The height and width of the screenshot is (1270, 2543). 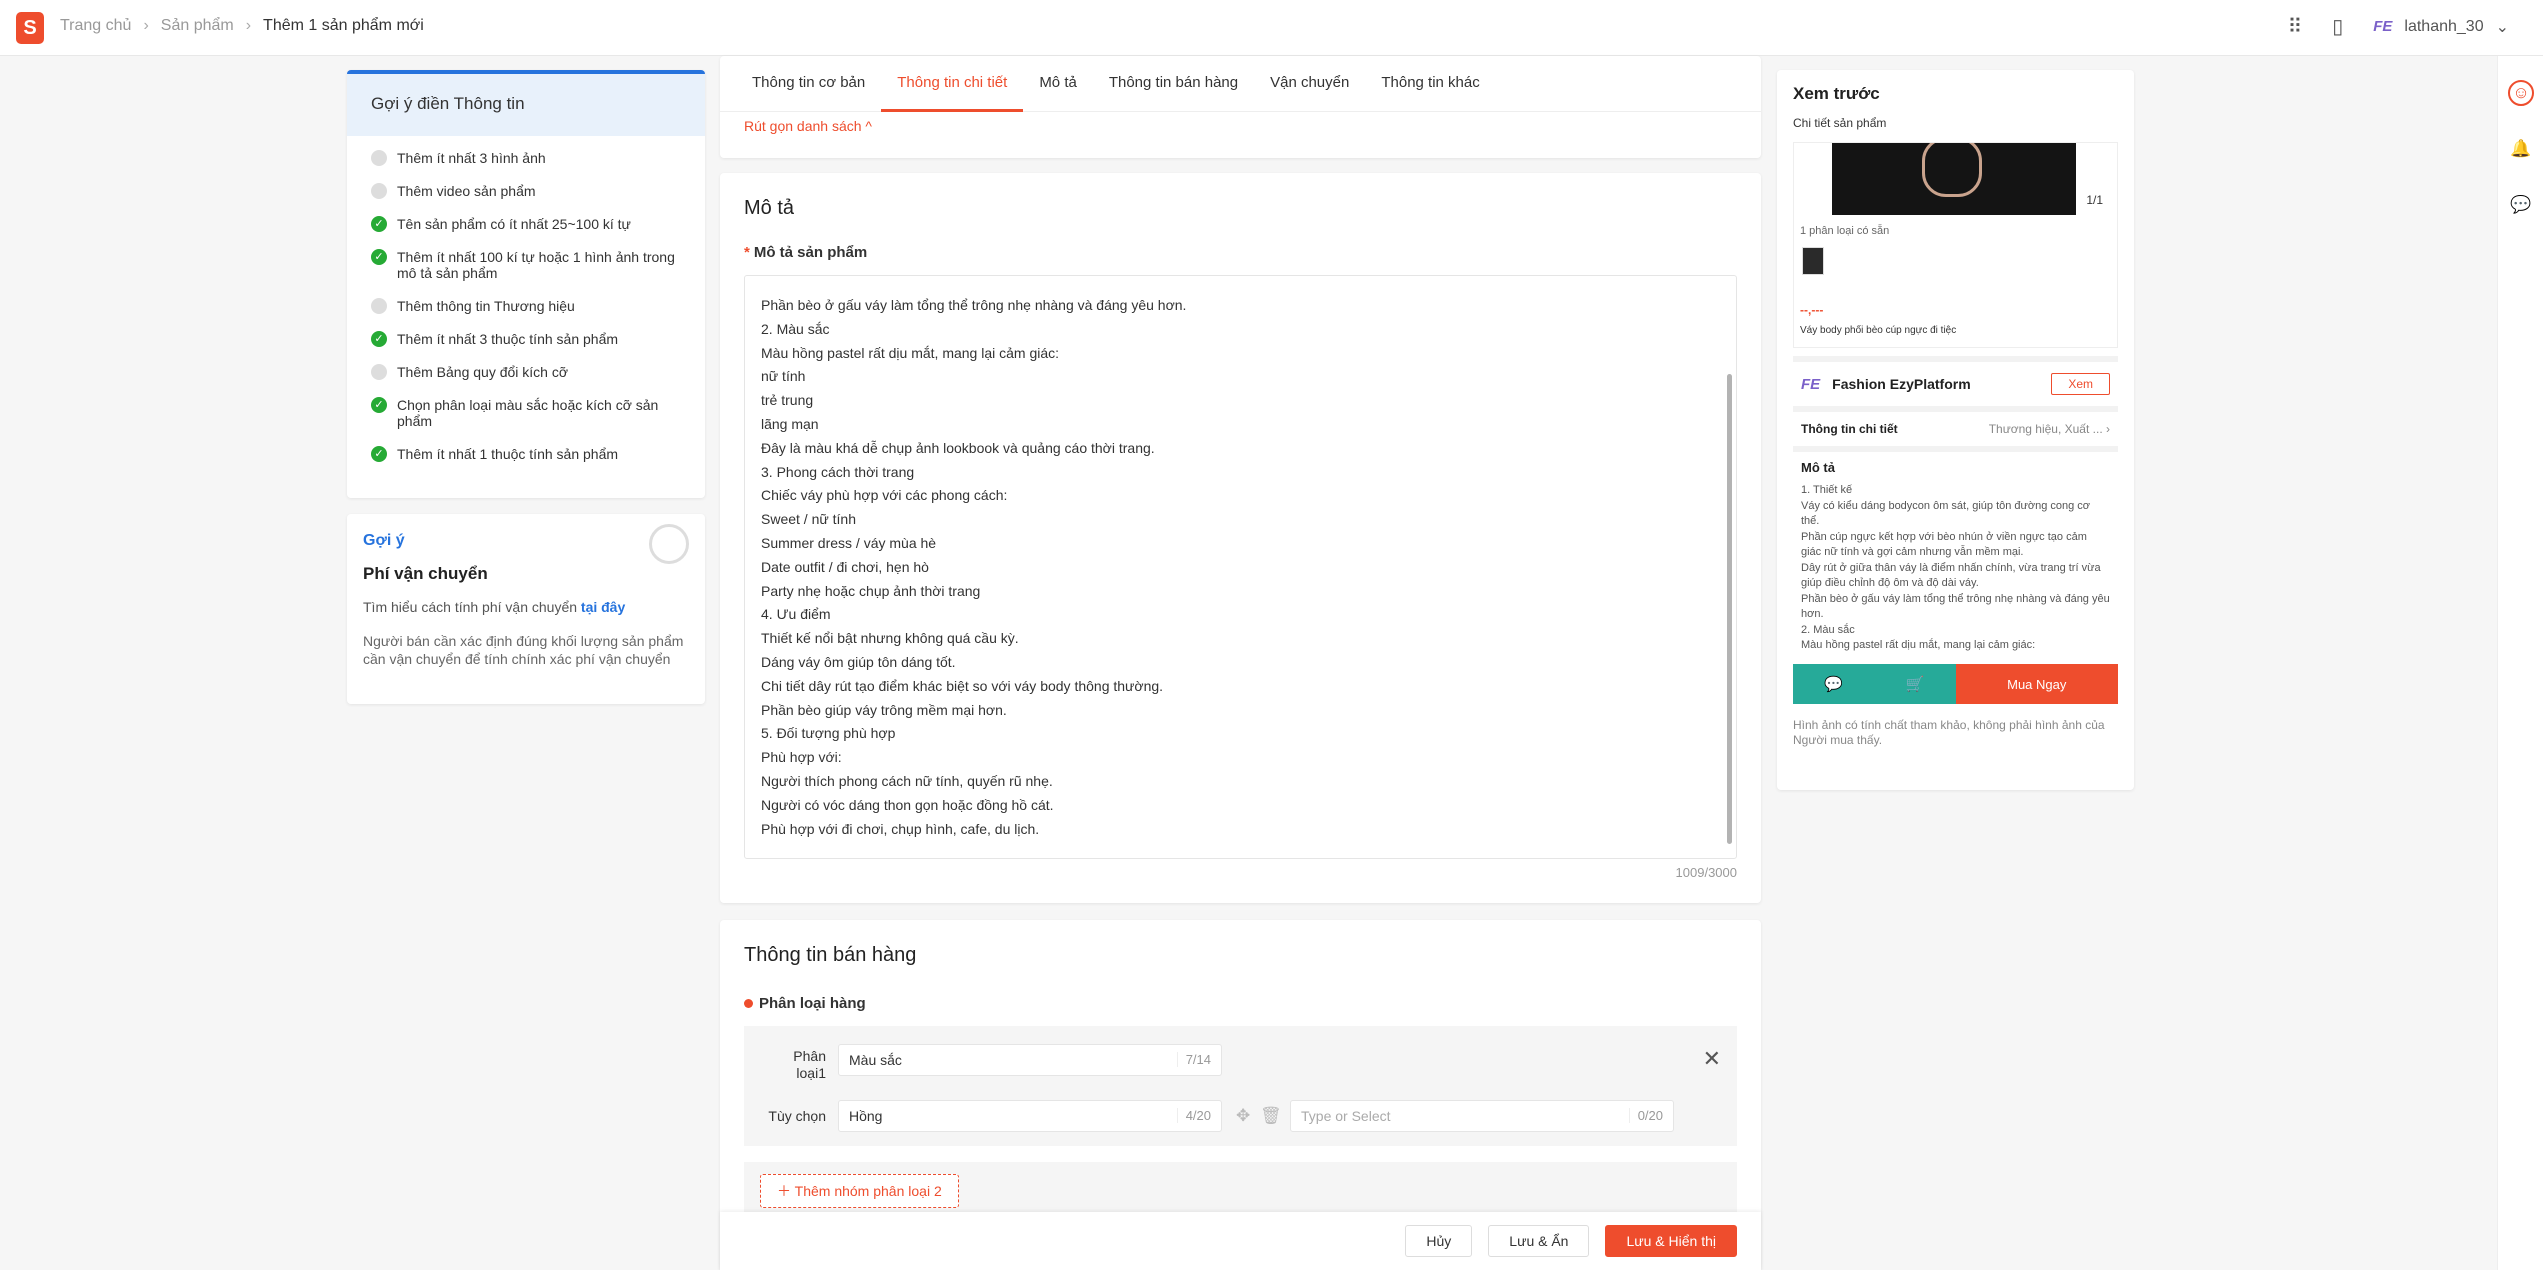 What do you see at coordinates (796, 614) in the screenshot?
I see `description-line: 4. Ưu điểm` at bounding box center [796, 614].